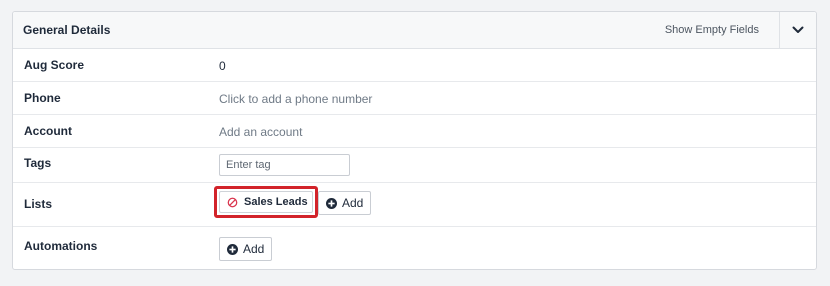  What do you see at coordinates (222, 66) in the screenshot?
I see `aug-score-value: 0` at bounding box center [222, 66].